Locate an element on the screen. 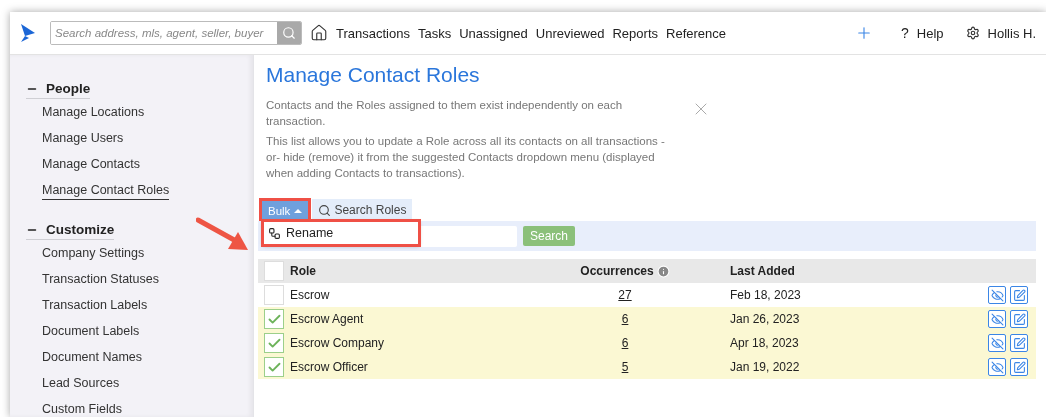 Image resolution: width=1046 pixels, height=417 pixels. nav-link: Reports is located at coordinates (635, 33).